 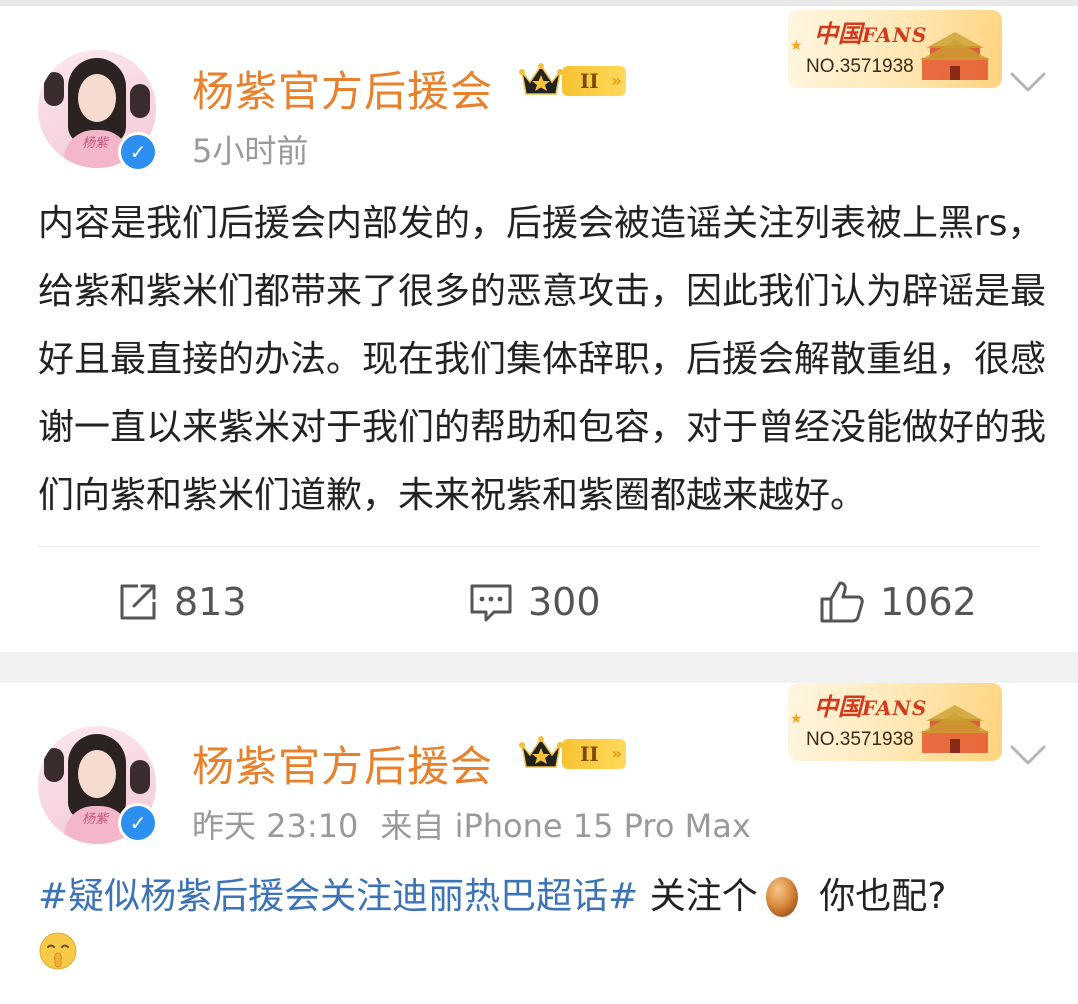 I want to click on repost-button: 813, so click(x=181, y=602).